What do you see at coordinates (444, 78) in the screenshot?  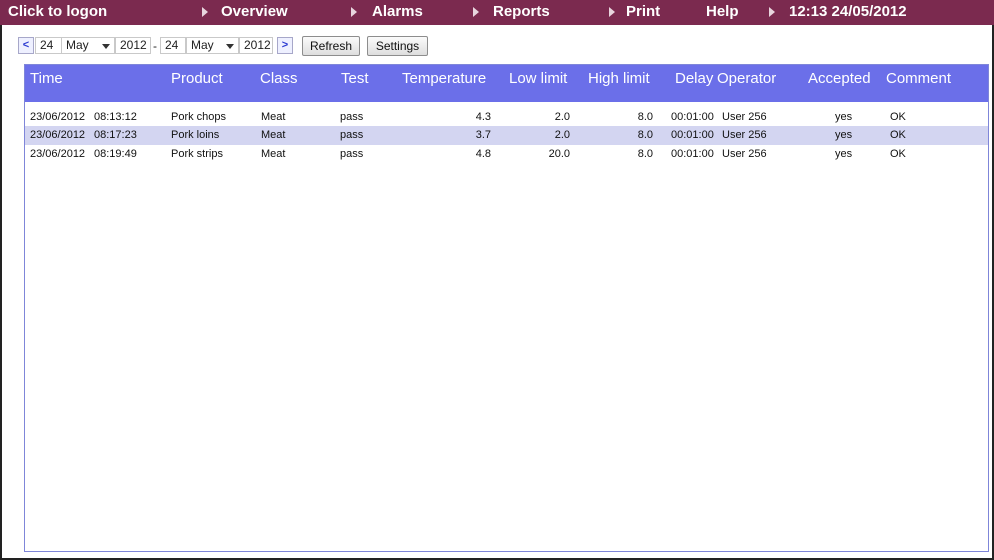 I see `column-header-temperature: Temperature` at bounding box center [444, 78].